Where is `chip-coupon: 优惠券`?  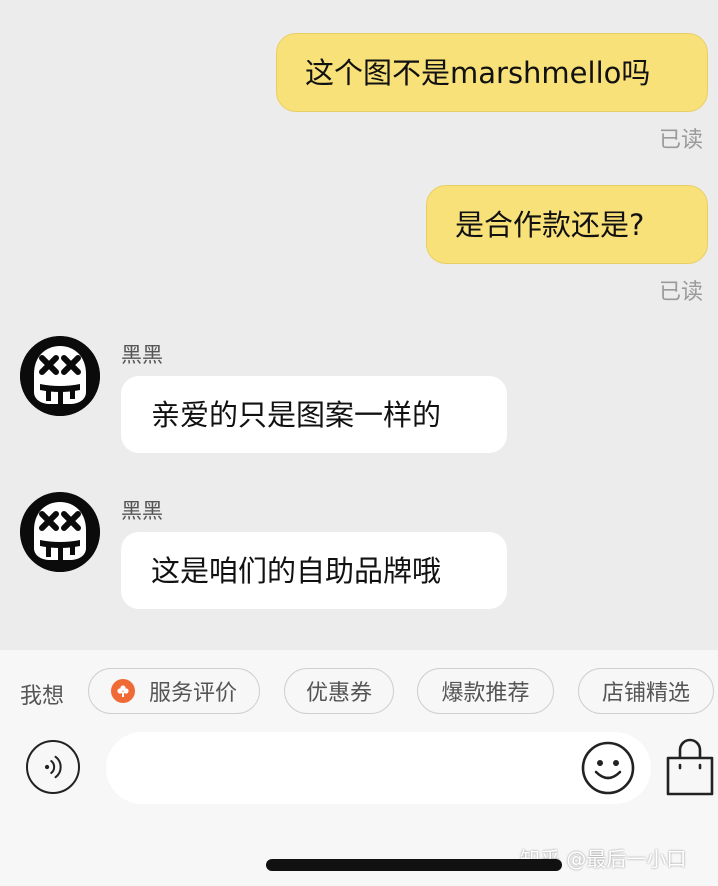
chip-coupon: 优惠券 is located at coordinates (339, 691).